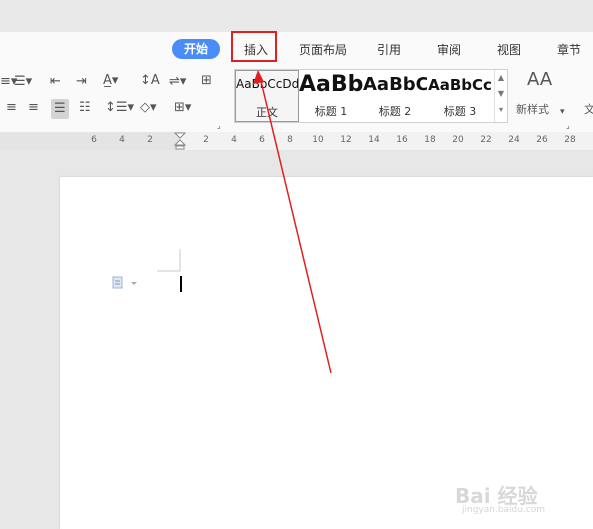  Describe the element at coordinates (532, 110) in the screenshot. I see `new-style-label: 新样式` at that location.